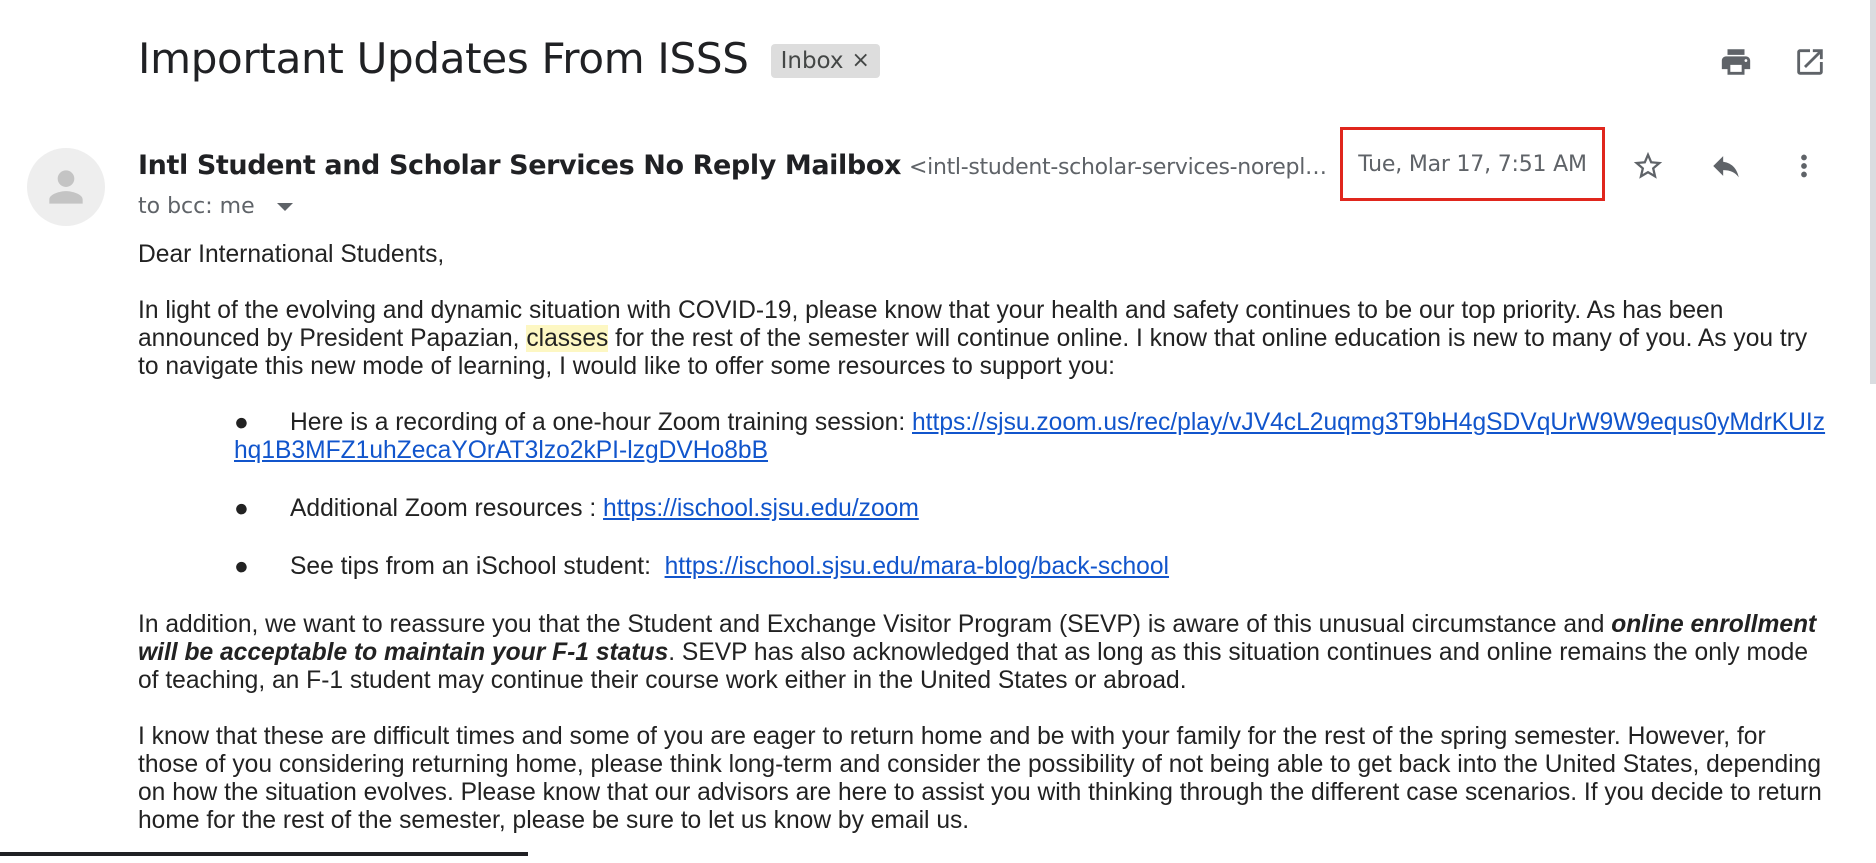 This screenshot has width=1876, height=863. What do you see at coordinates (1804, 166) in the screenshot?
I see `more-vert-icon` at bounding box center [1804, 166].